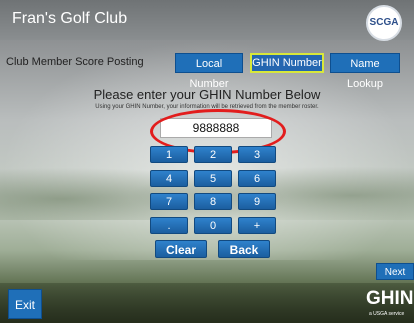 The image size is (414, 323). Describe the element at coordinates (244, 249) in the screenshot. I see `back-button: Back` at that location.